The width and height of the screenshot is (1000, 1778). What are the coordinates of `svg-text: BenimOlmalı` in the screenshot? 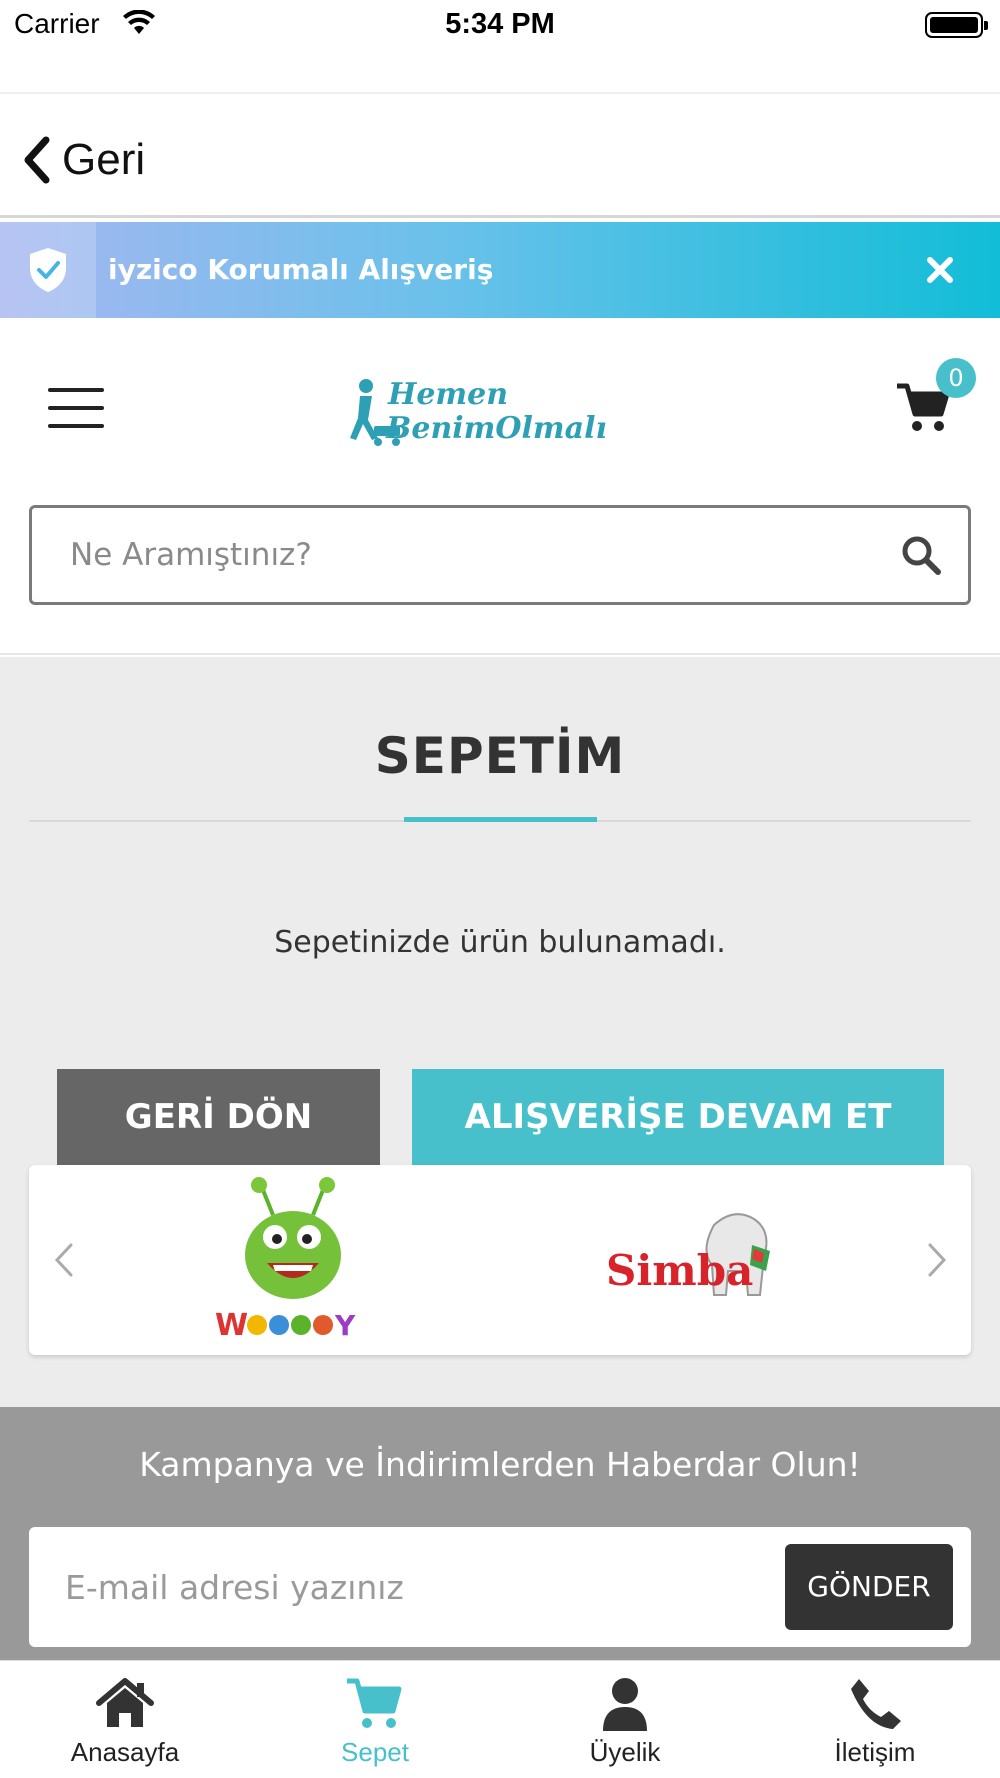 It's located at (496, 428).